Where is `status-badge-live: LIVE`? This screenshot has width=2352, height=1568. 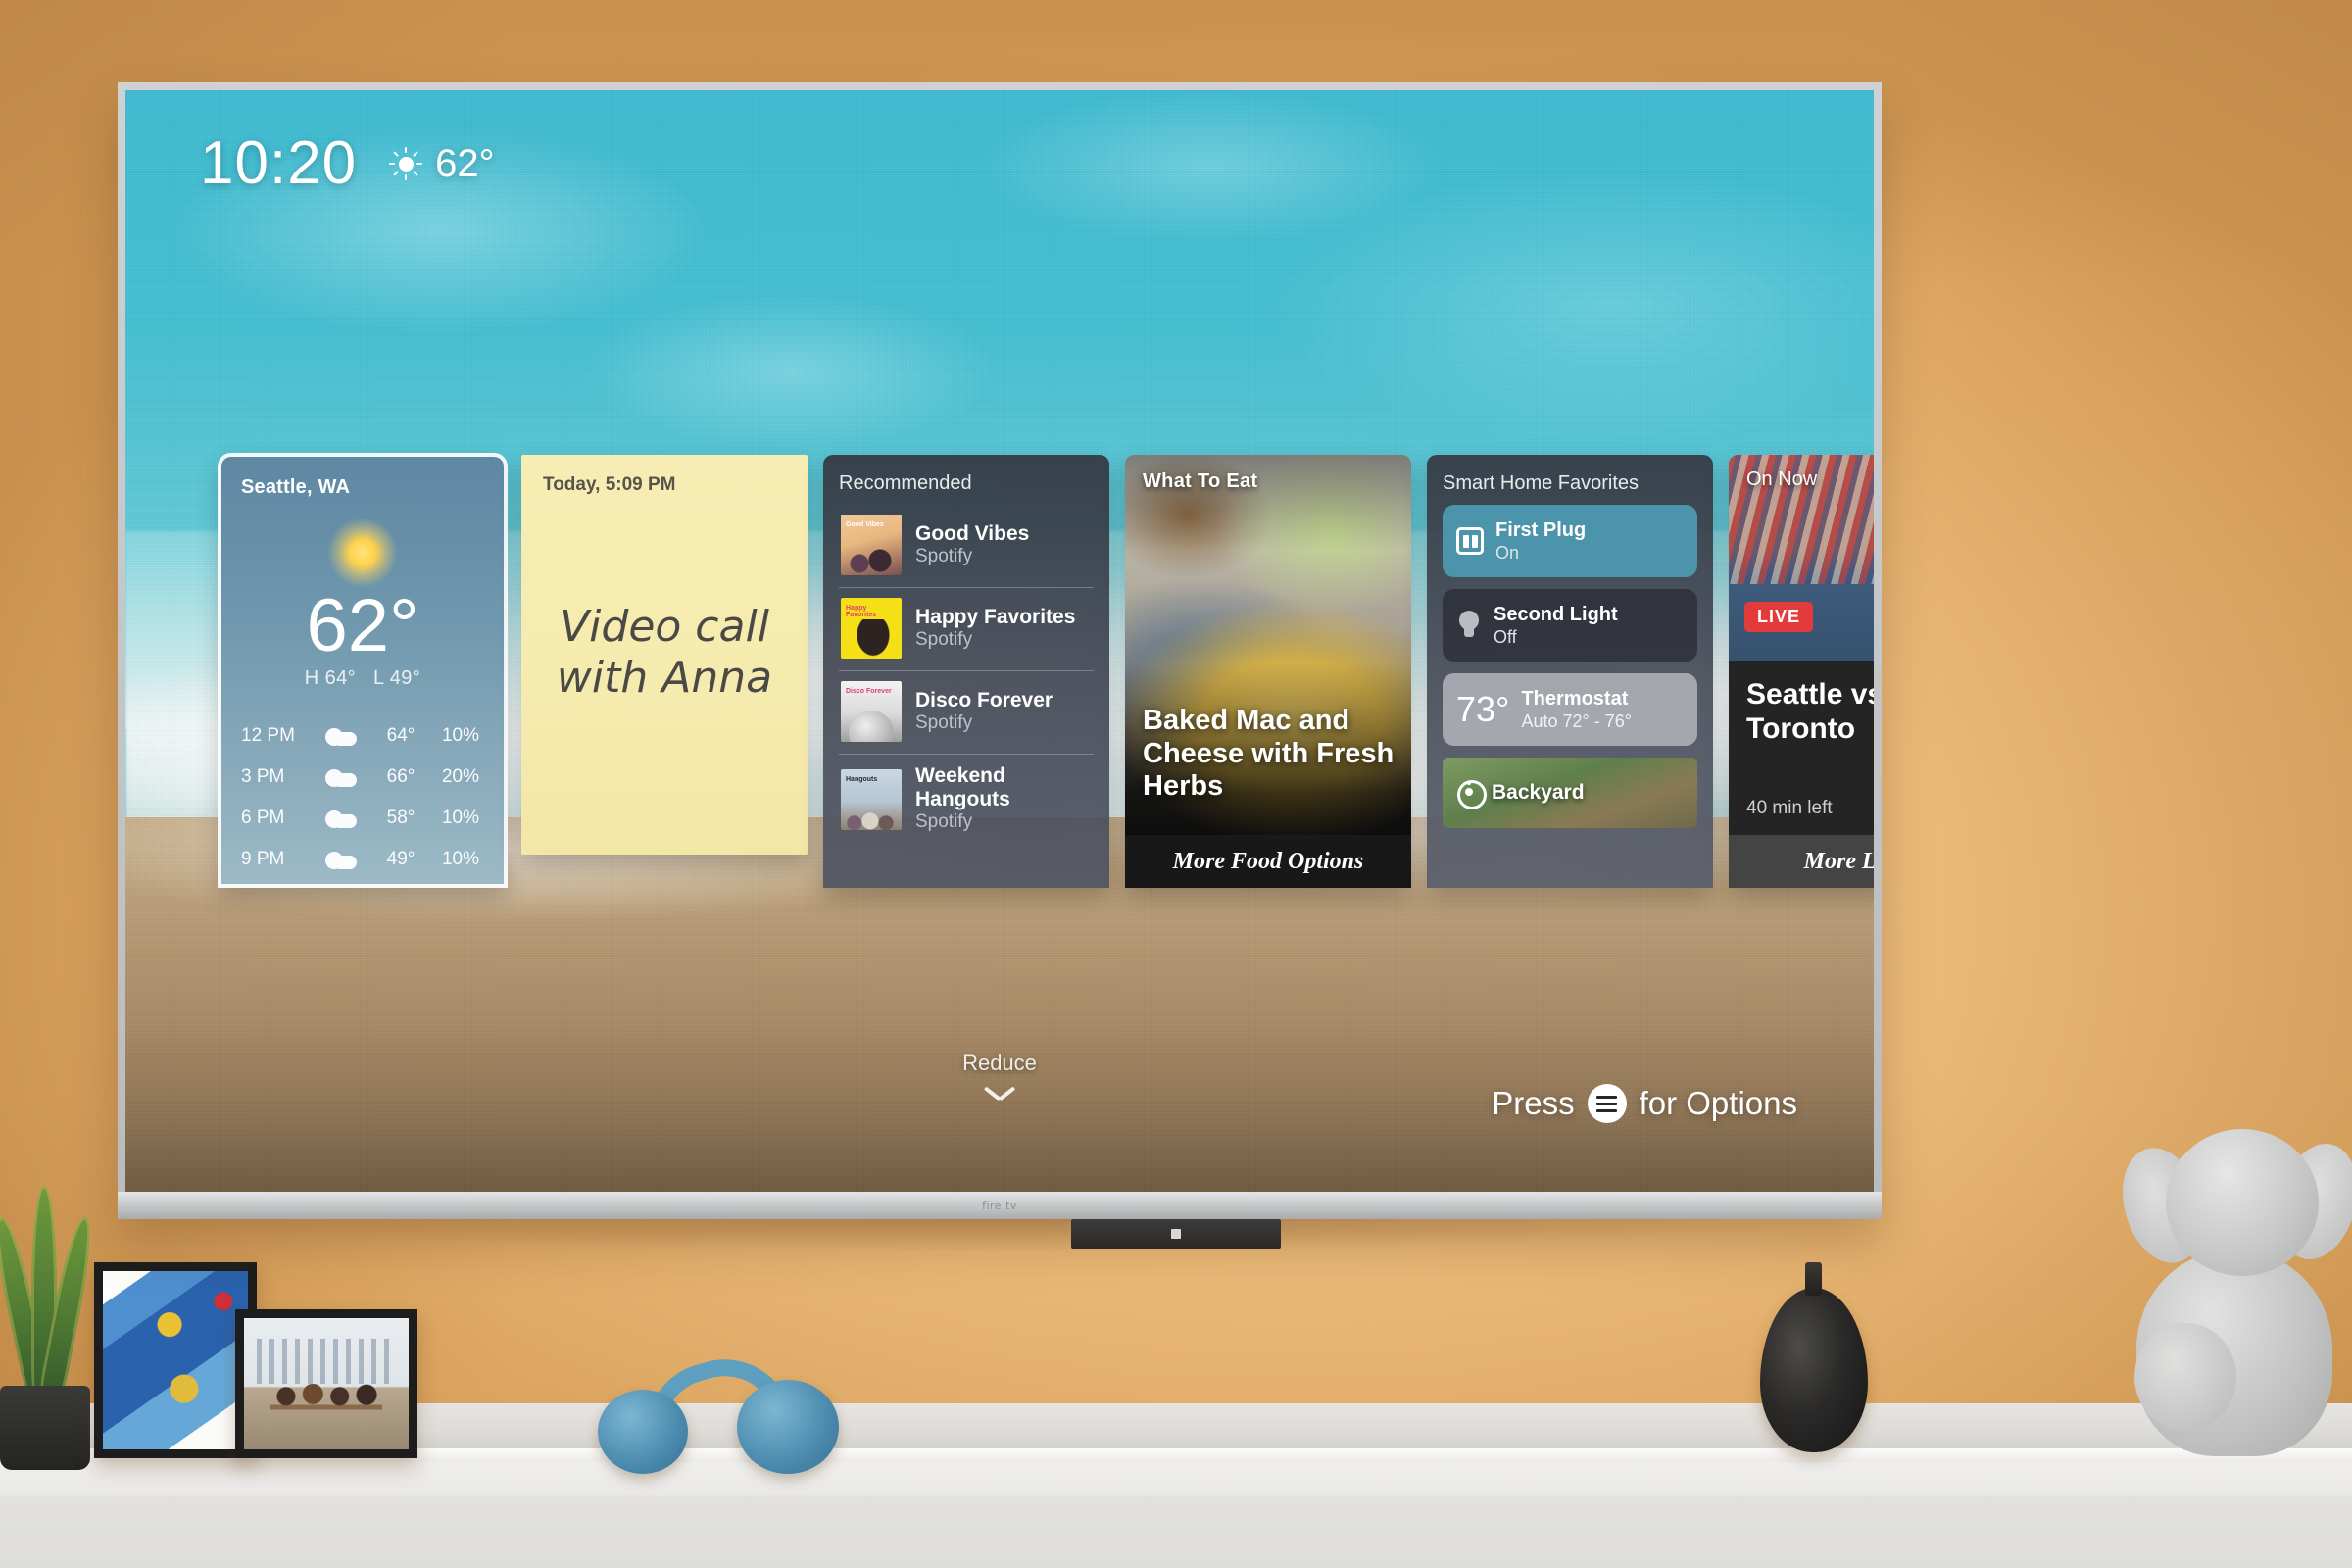
status-badge-live: LIVE is located at coordinates (1779, 617).